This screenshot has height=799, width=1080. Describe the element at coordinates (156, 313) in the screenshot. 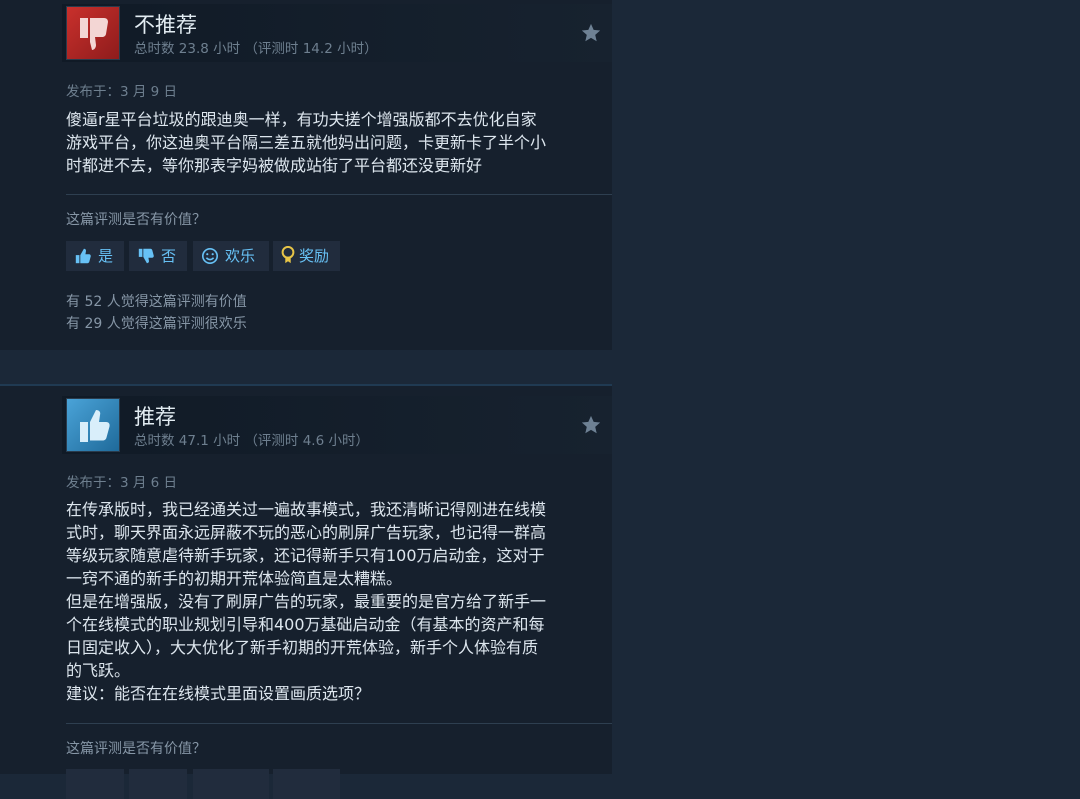

I see `vote-counts: 有 52 人觉得这篇评测有价值 有 29 人觉得这篇评测很欢乐` at that location.